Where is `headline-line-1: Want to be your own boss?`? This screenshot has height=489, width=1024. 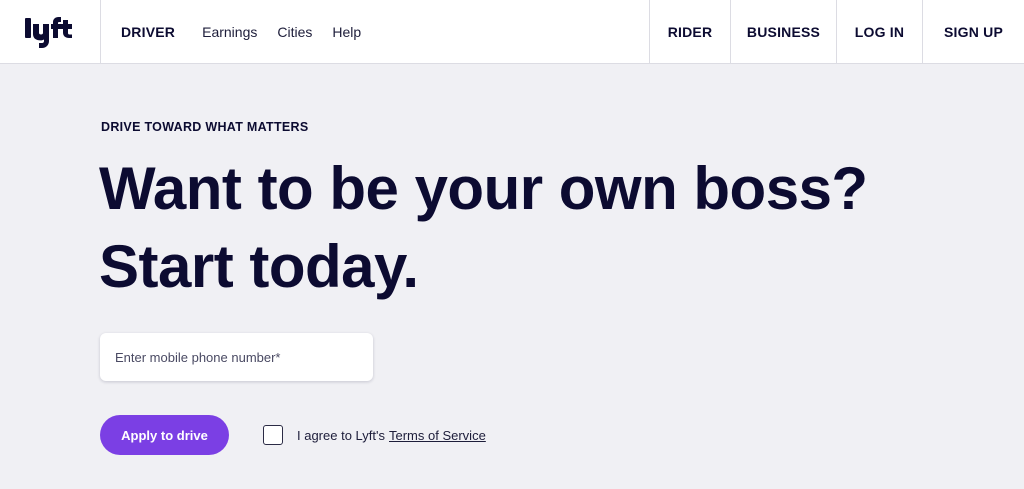
headline-line-1: Want to be your own boss? is located at coordinates (483, 188).